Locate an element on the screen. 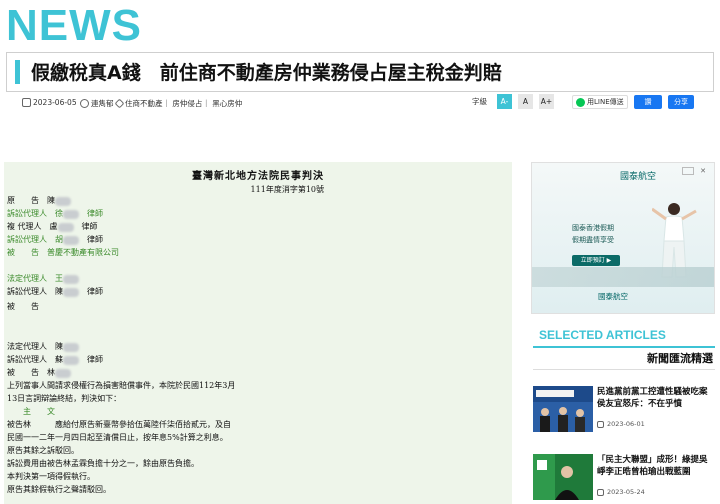 Image resolution: width=720 pixels, height=504 pixels. article-date: 2023-05-24 is located at coordinates (621, 492).